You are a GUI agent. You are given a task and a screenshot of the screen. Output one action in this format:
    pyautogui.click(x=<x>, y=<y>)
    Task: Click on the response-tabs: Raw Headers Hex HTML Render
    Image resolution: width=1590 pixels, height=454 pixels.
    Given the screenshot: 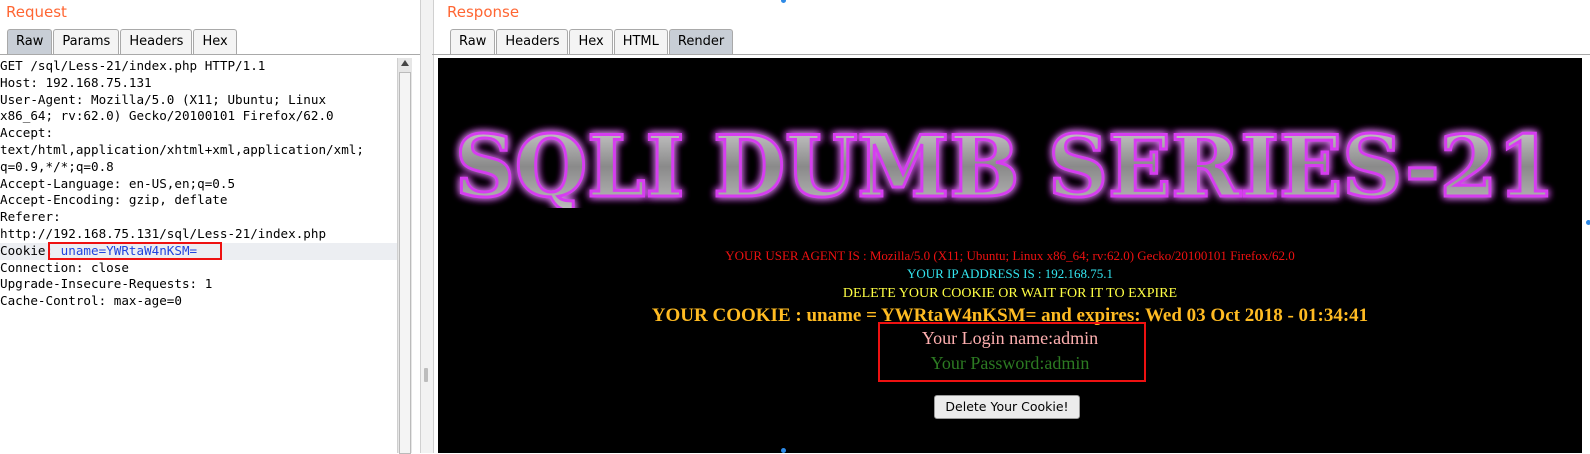 What is the action you would take?
    pyautogui.click(x=592, y=41)
    